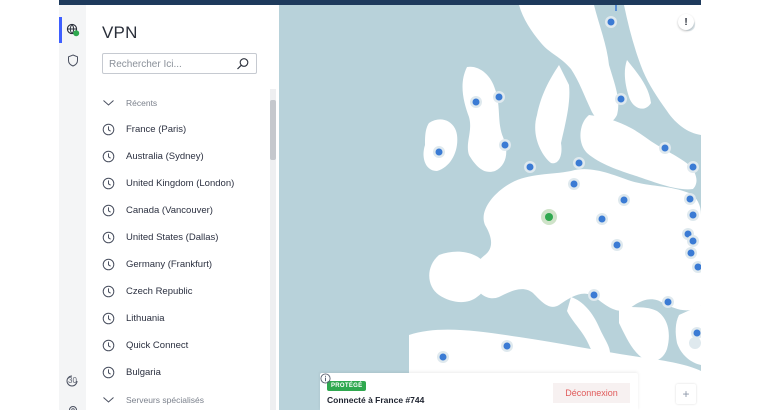 Image resolution: width=760 pixels, height=410 pixels. What do you see at coordinates (73, 207) in the screenshot?
I see `nav-rail: 30` at bounding box center [73, 207].